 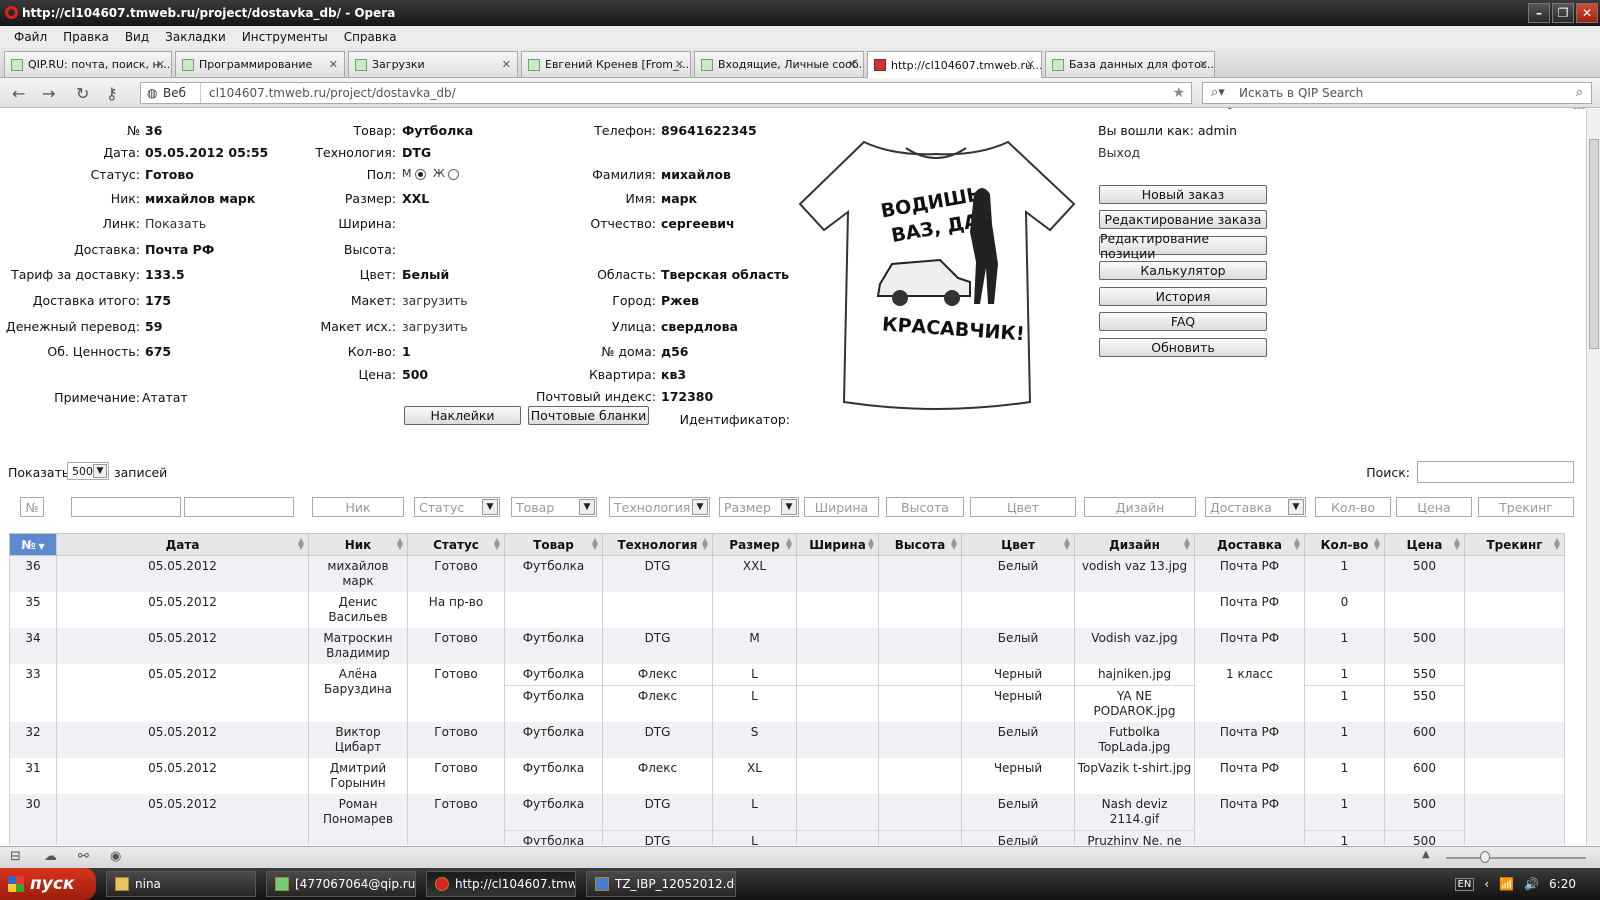 What do you see at coordinates (260, 64) in the screenshot?
I see `tab-programming: Программирование ✕` at bounding box center [260, 64].